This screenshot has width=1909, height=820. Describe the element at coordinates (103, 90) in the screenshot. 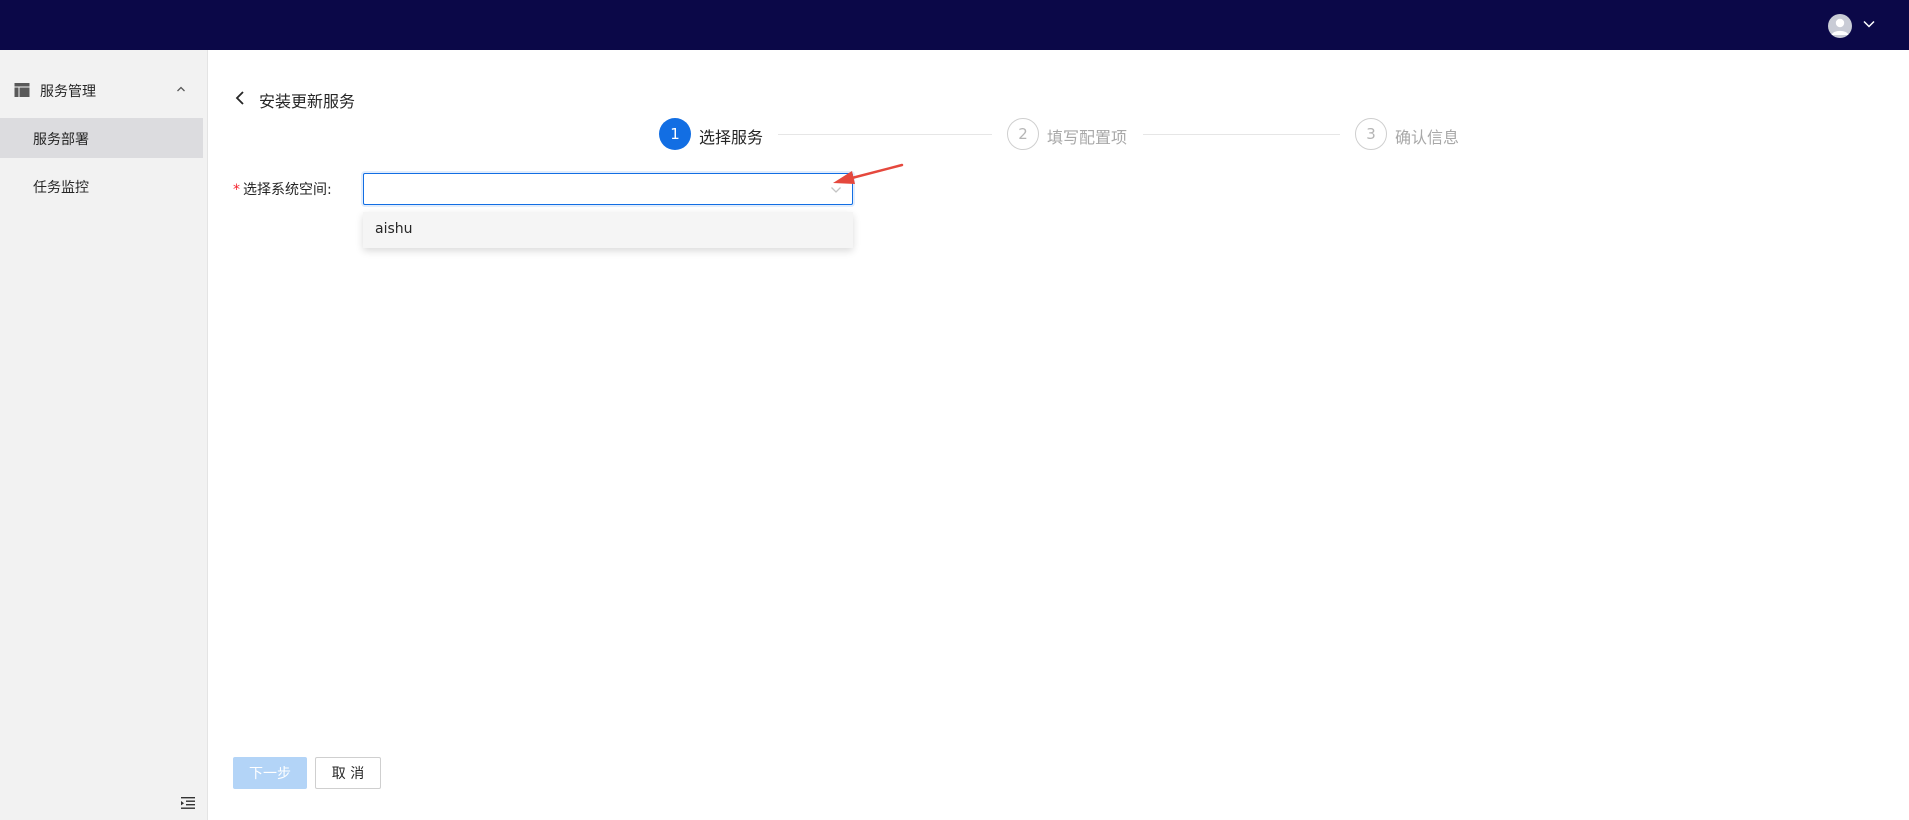

I see `menu-group-service-management: 服务管理` at that location.